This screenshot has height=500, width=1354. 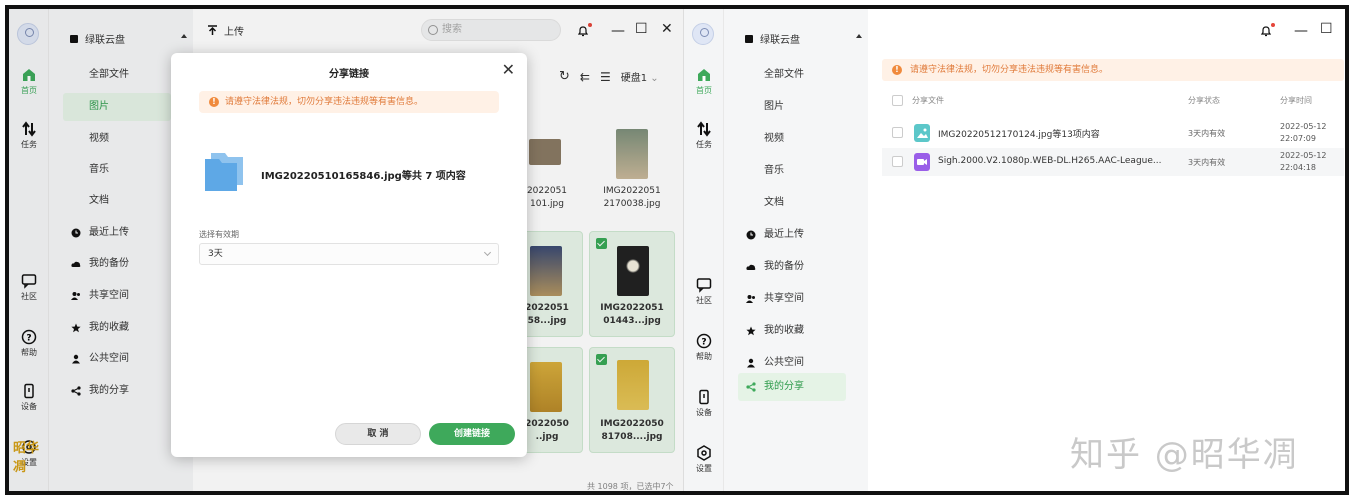 I want to click on nav-item-label: 我的备份, so click(x=784, y=266).